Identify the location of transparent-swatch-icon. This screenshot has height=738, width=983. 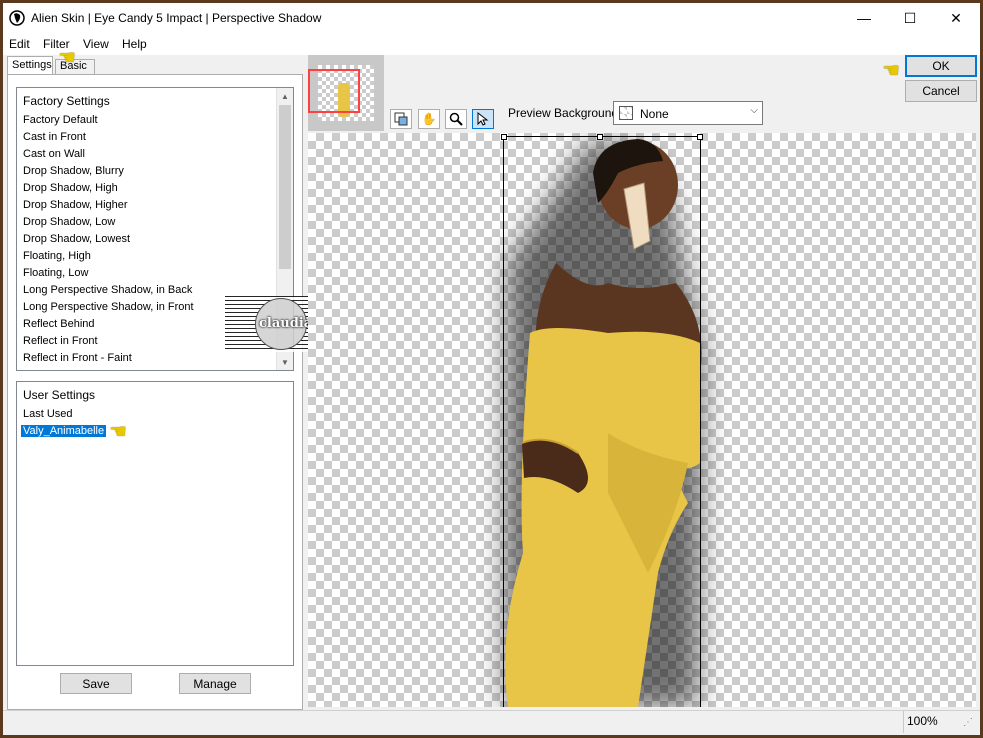
(626, 113).